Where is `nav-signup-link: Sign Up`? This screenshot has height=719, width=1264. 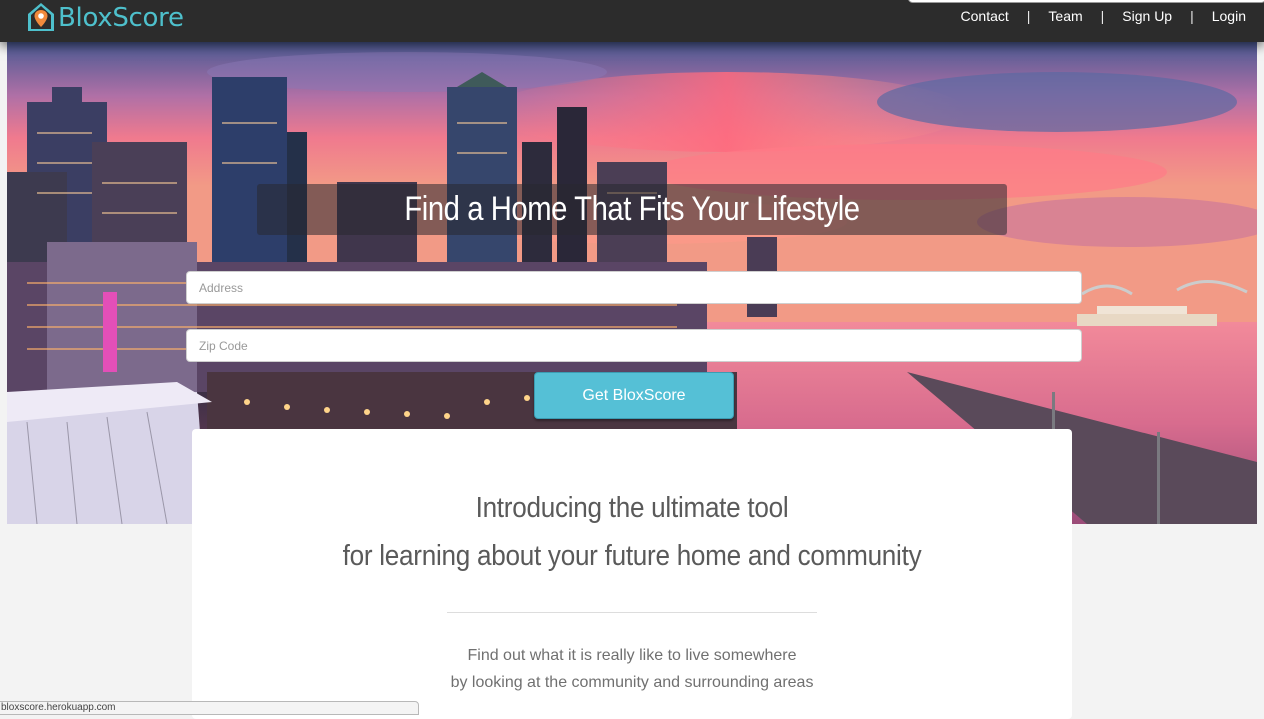
nav-signup-link: Sign Up is located at coordinates (1147, 16).